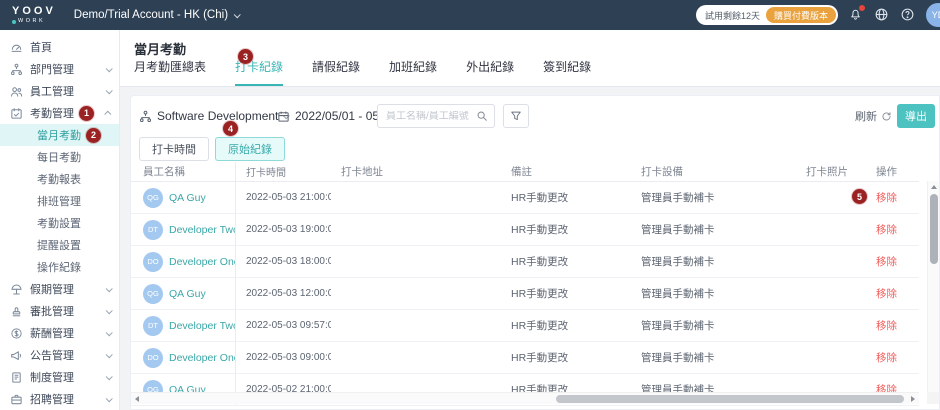 The width and height of the screenshot is (940, 410). I want to click on search-icon, so click(482, 116).